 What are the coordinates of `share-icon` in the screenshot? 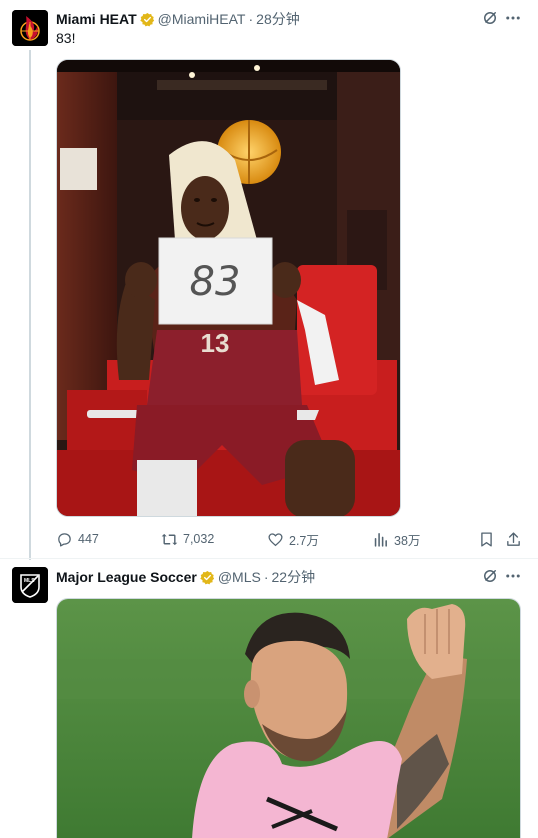 It's located at (513, 538).